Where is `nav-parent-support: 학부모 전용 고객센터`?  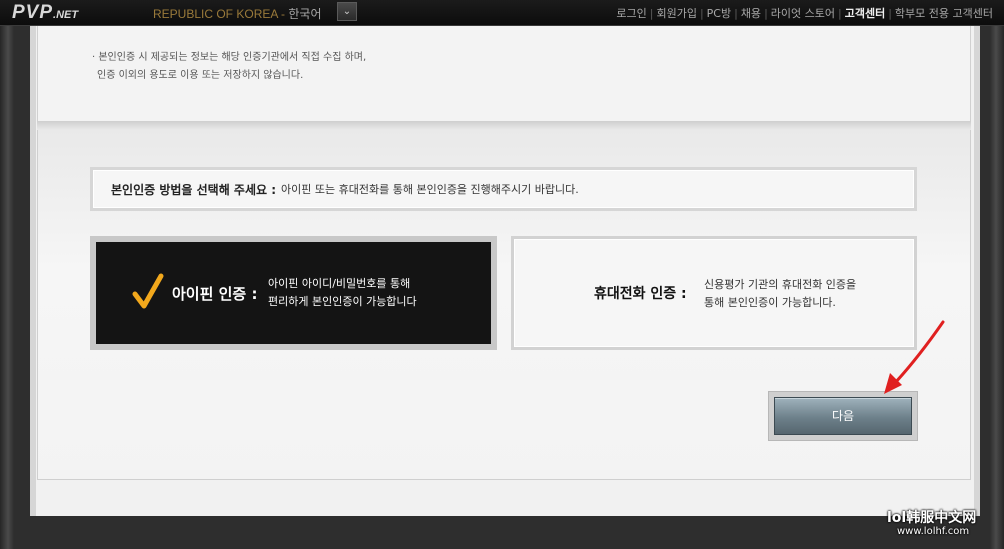
nav-parent-support: 학부모 전용 고객센터 is located at coordinates (944, 13).